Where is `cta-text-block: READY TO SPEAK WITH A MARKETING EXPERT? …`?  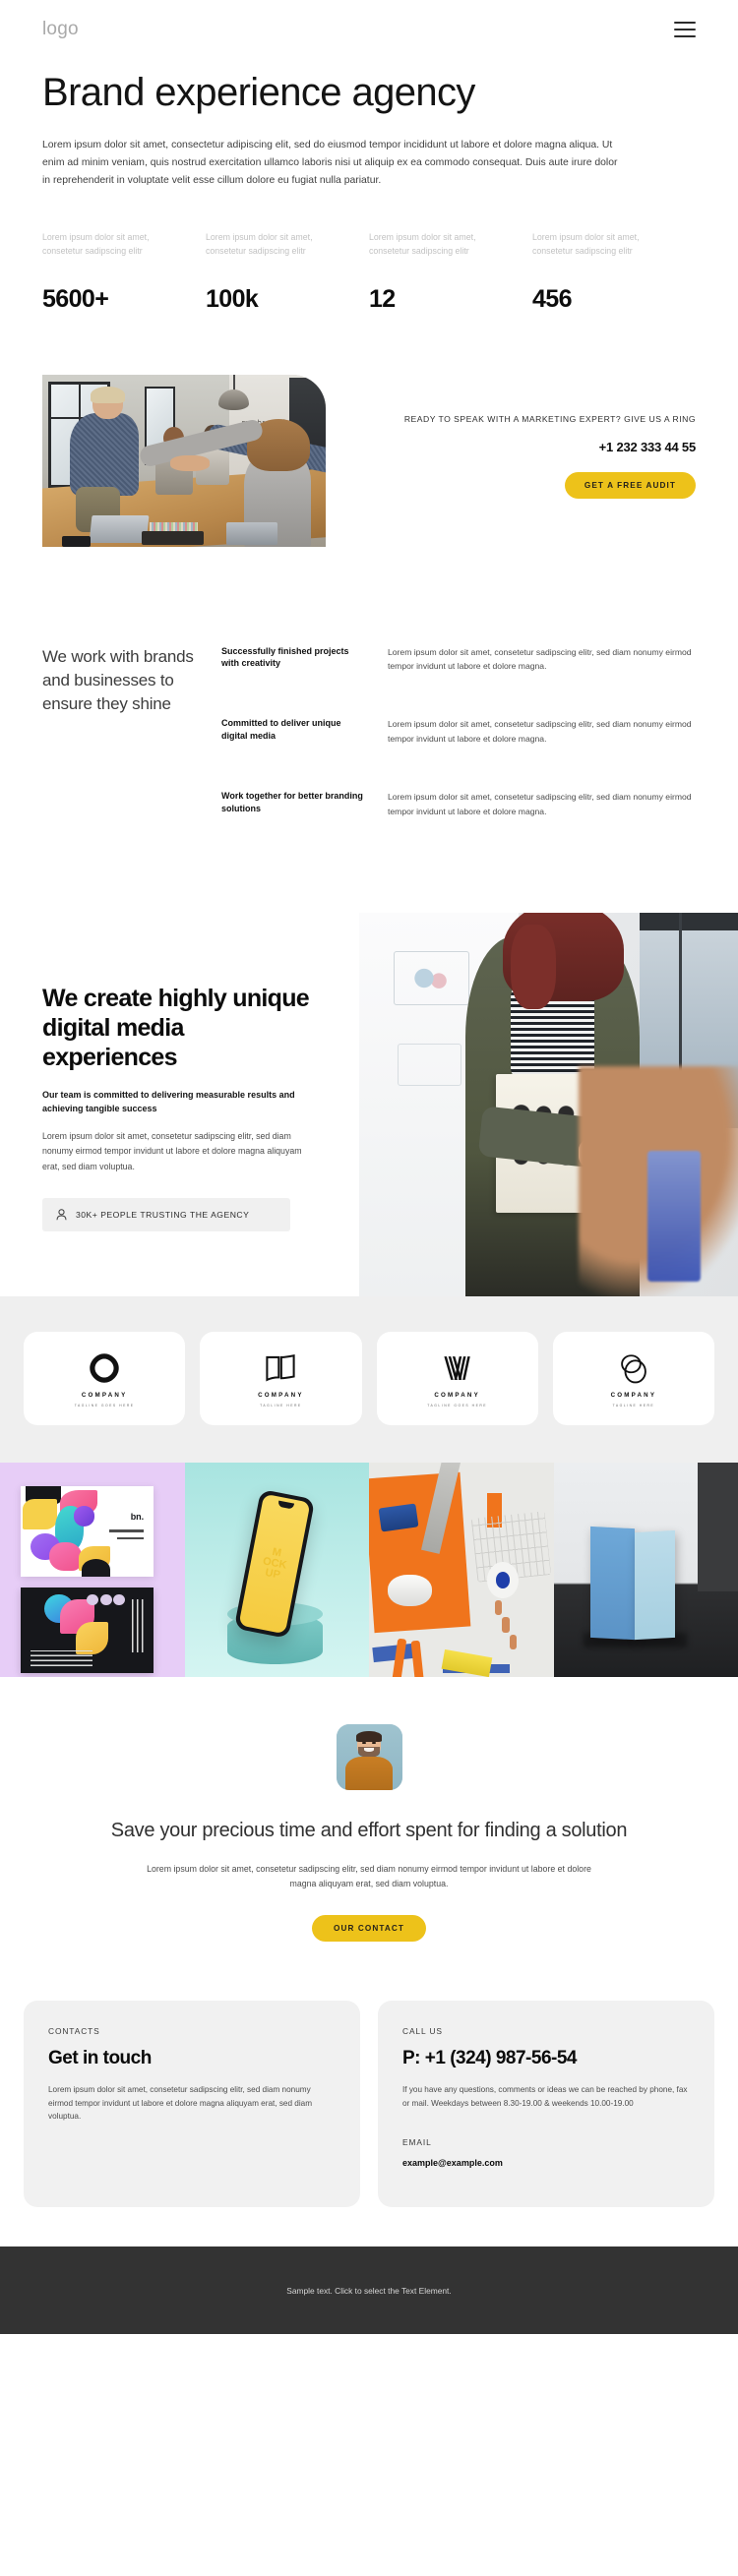
cta-text-block: READY TO SPEAK WITH A MARKETING EXPERT? … is located at coordinates (511, 437).